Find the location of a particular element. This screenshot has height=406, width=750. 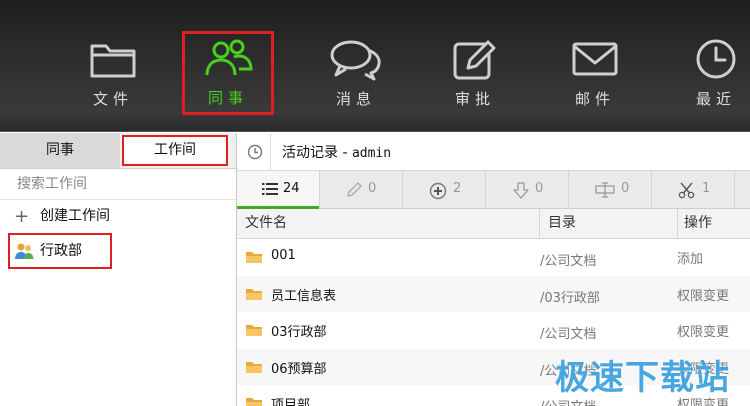

activity-title-prefix: 活动记录 - is located at coordinates (317, 153).